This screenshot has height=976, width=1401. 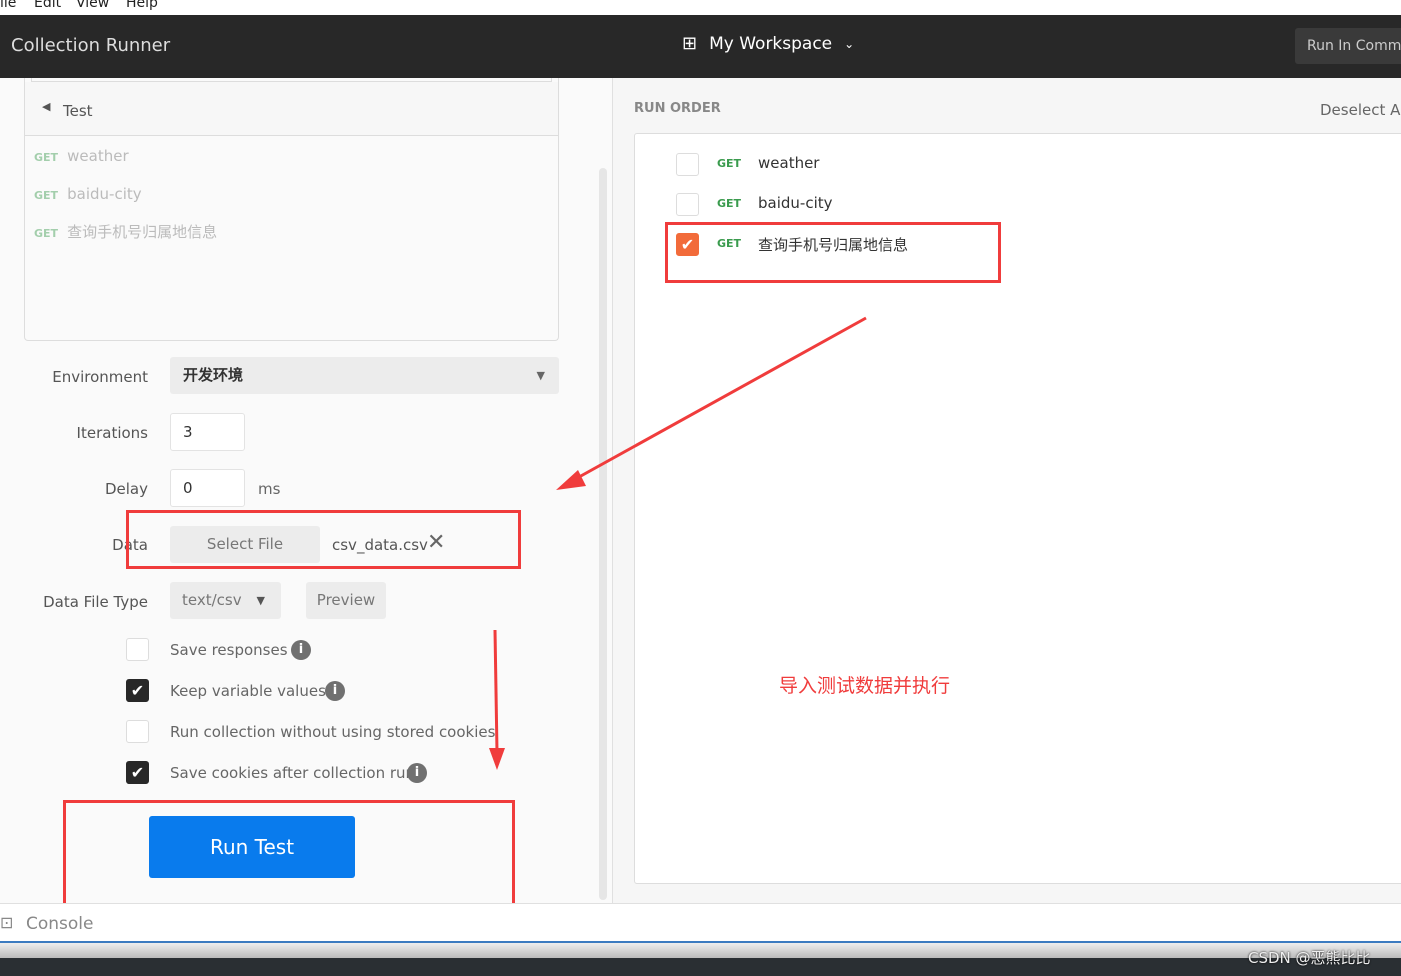 I want to click on watermark: CSDN @恶熊比比, so click(x=1309, y=958).